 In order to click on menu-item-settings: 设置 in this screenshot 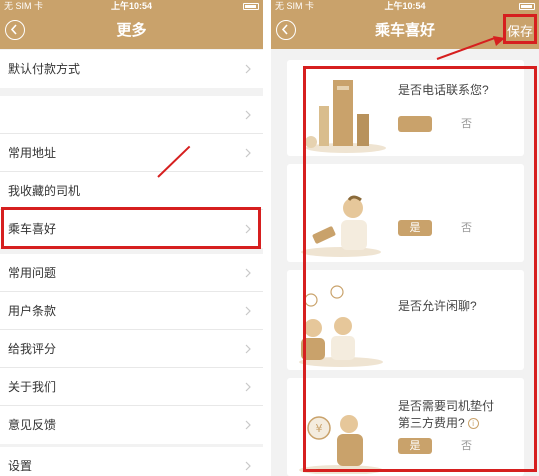, I will do `click(131, 461)`.